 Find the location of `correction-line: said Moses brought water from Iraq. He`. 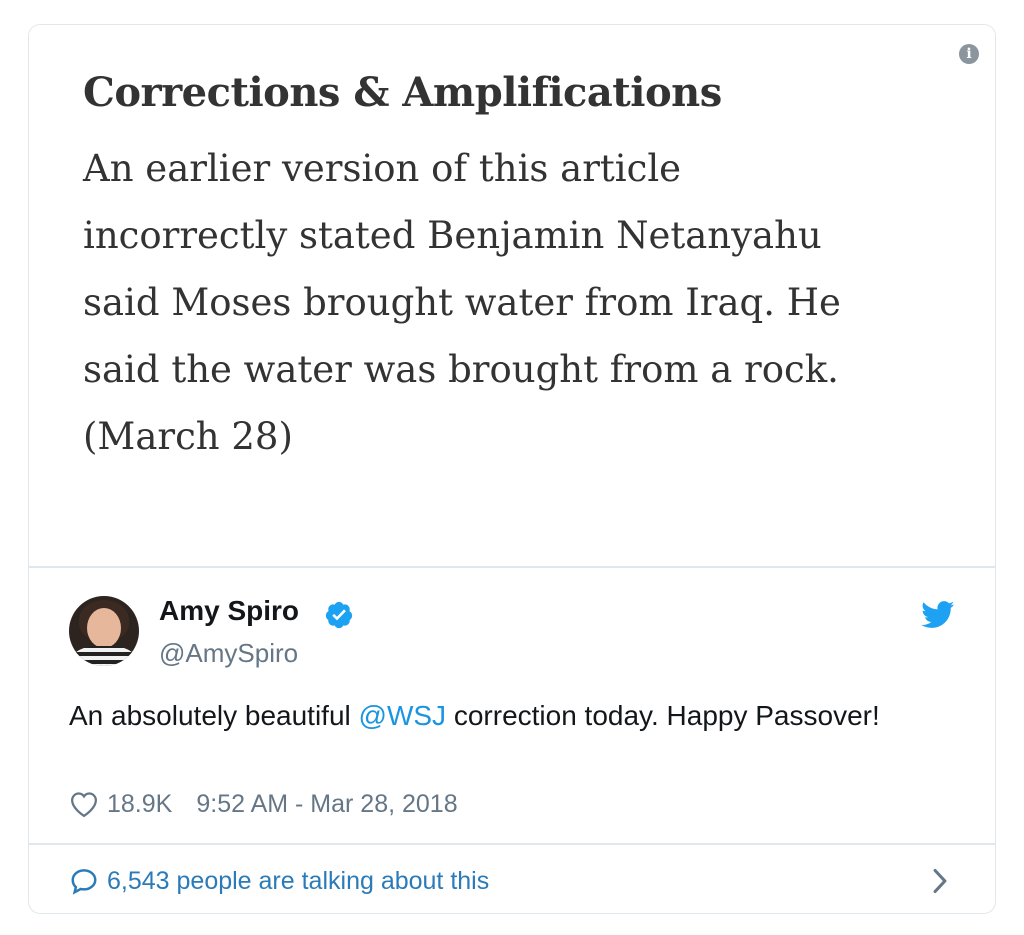

correction-line: said Moses brought water from Iraq. He is located at coordinates (462, 302).